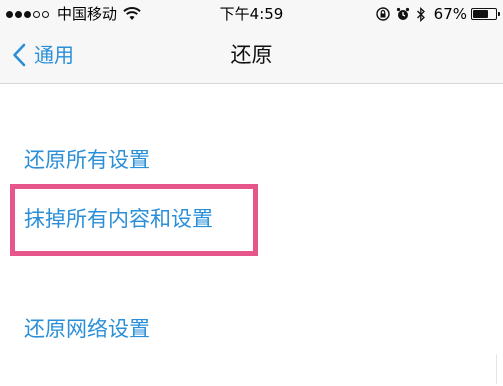 The height and width of the screenshot is (386, 503). Describe the element at coordinates (251, 14) in the screenshot. I see `status-bar: 中国移动 下午4:59 67%` at that location.